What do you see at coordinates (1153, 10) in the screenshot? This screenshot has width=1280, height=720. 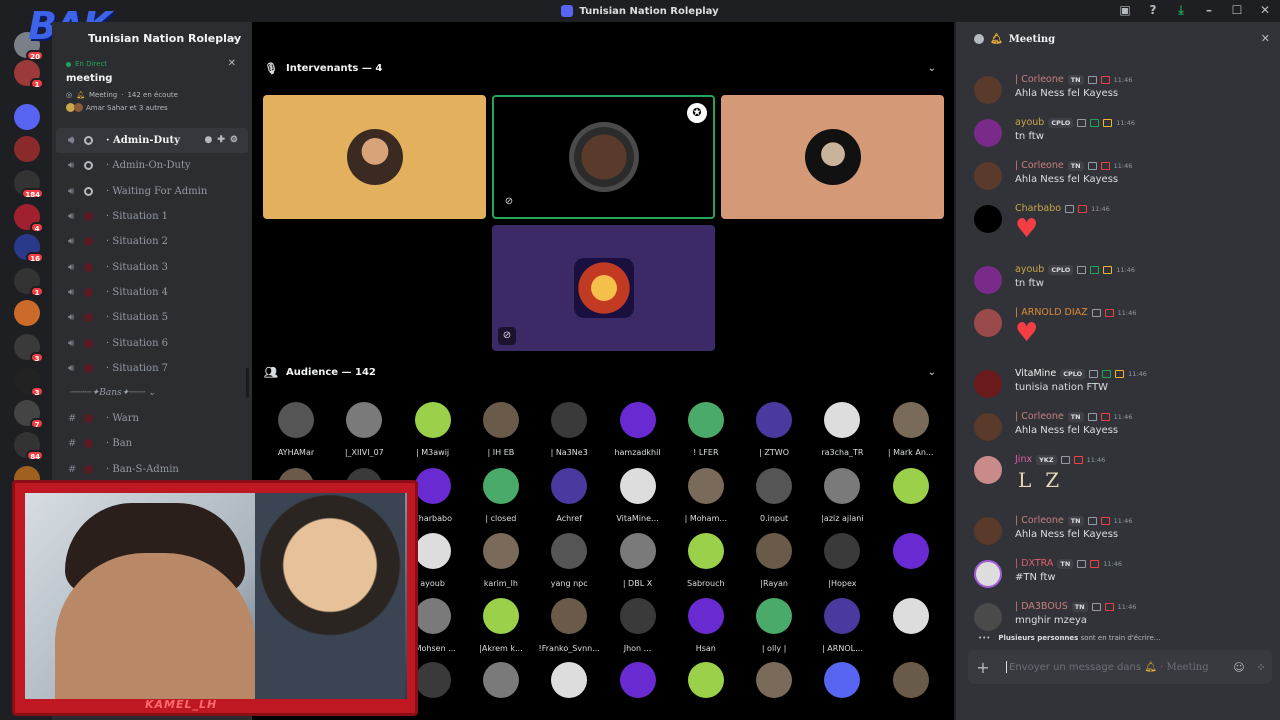 I see `help-icon: ?` at bounding box center [1153, 10].